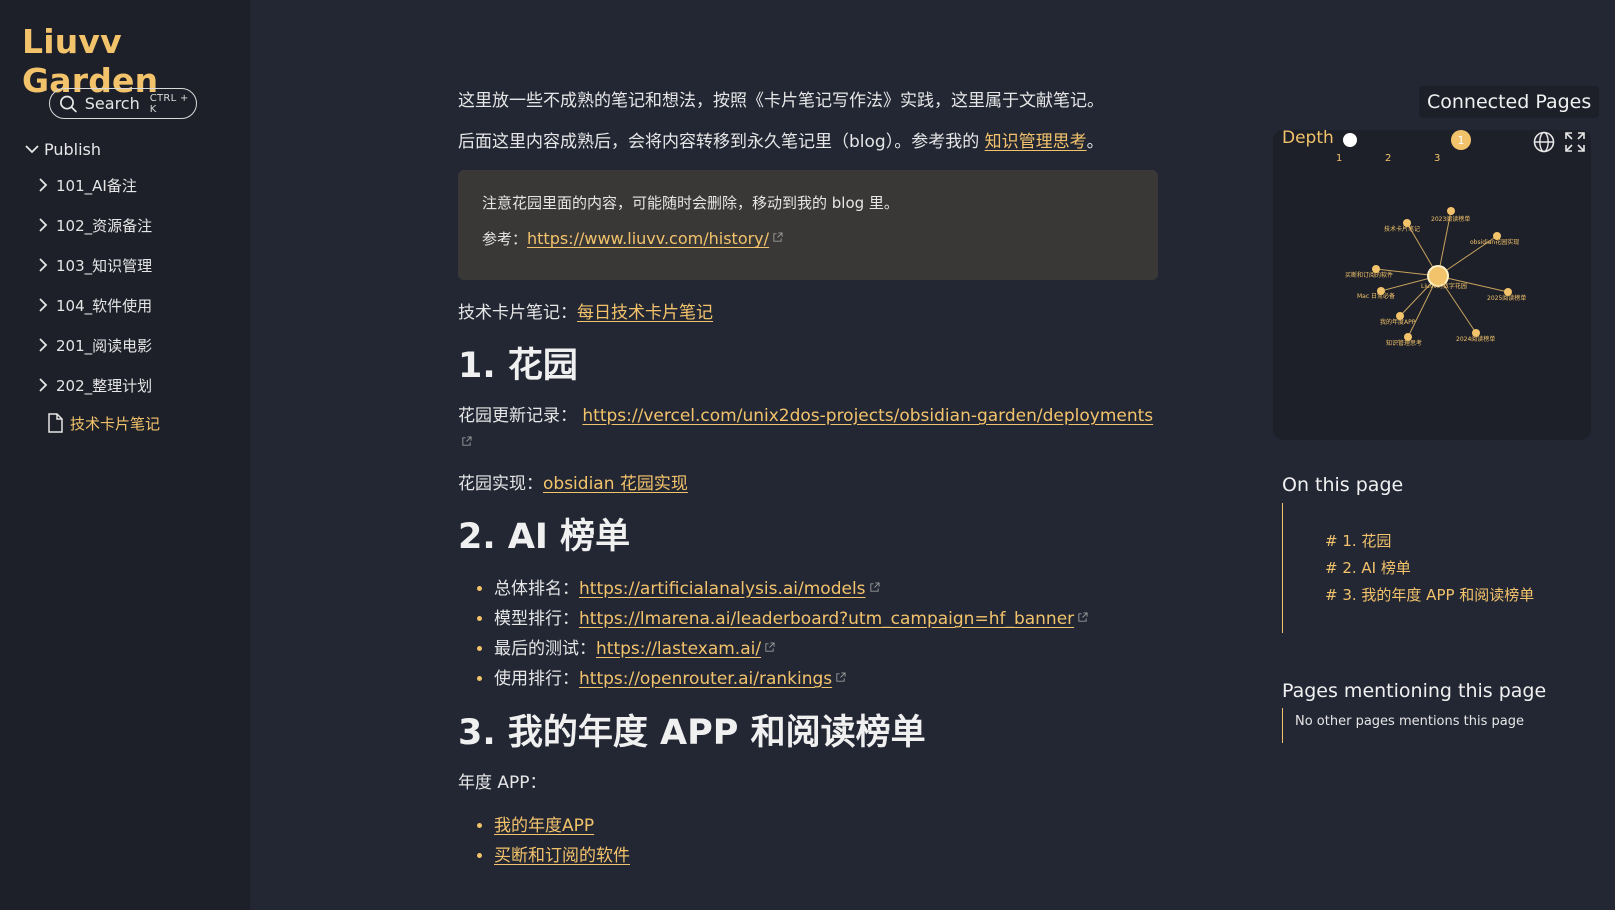  What do you see at coordinates (96, 185) in the screenshot?
I see `folder-label: 101_AI备注` at bounding box center [96, 185].